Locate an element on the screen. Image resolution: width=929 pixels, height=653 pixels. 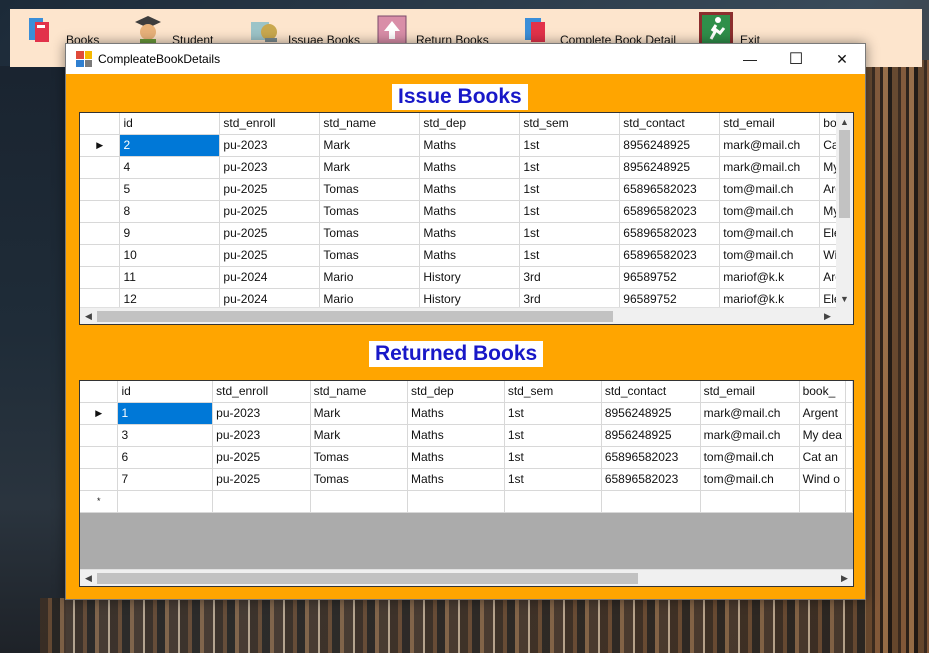
table-cell: 5 is located at coordinates (170, 189).